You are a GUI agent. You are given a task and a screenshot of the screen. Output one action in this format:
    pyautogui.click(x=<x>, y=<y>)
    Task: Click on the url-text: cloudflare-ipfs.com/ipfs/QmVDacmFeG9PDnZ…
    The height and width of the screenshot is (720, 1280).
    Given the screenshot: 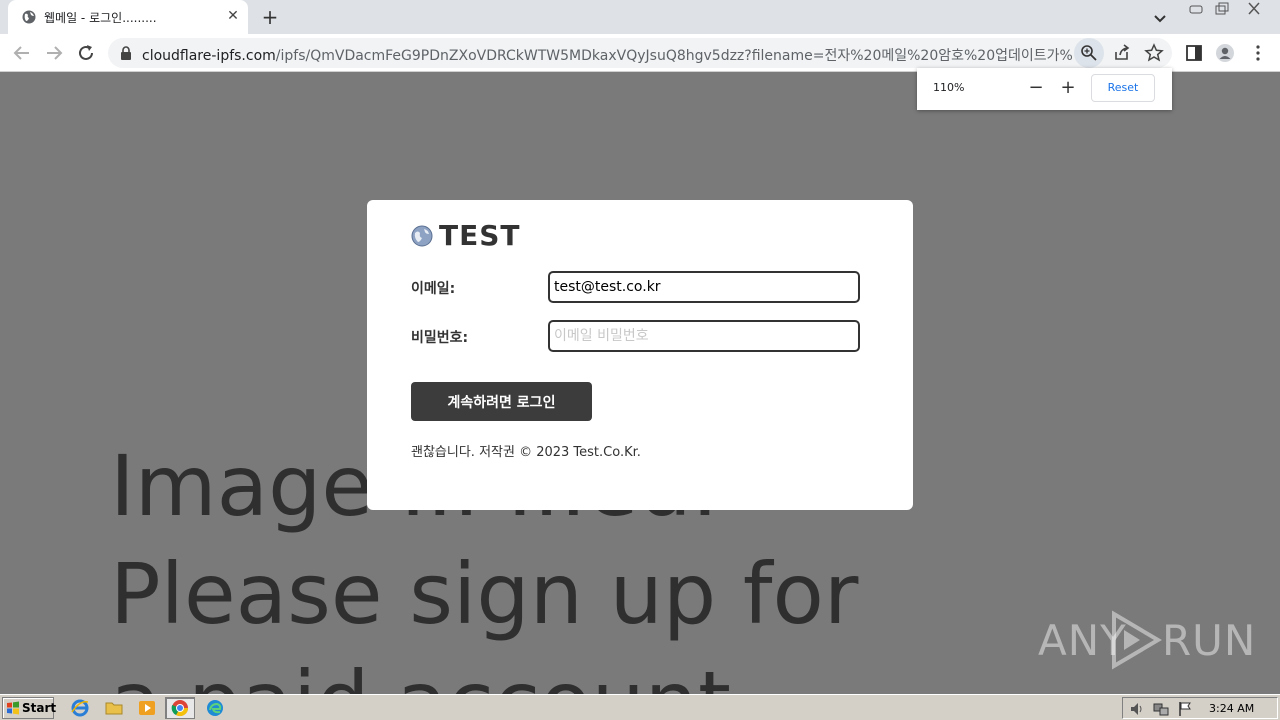 What is the action you would take?
    pyautogui.click(x=607, y=55)
    